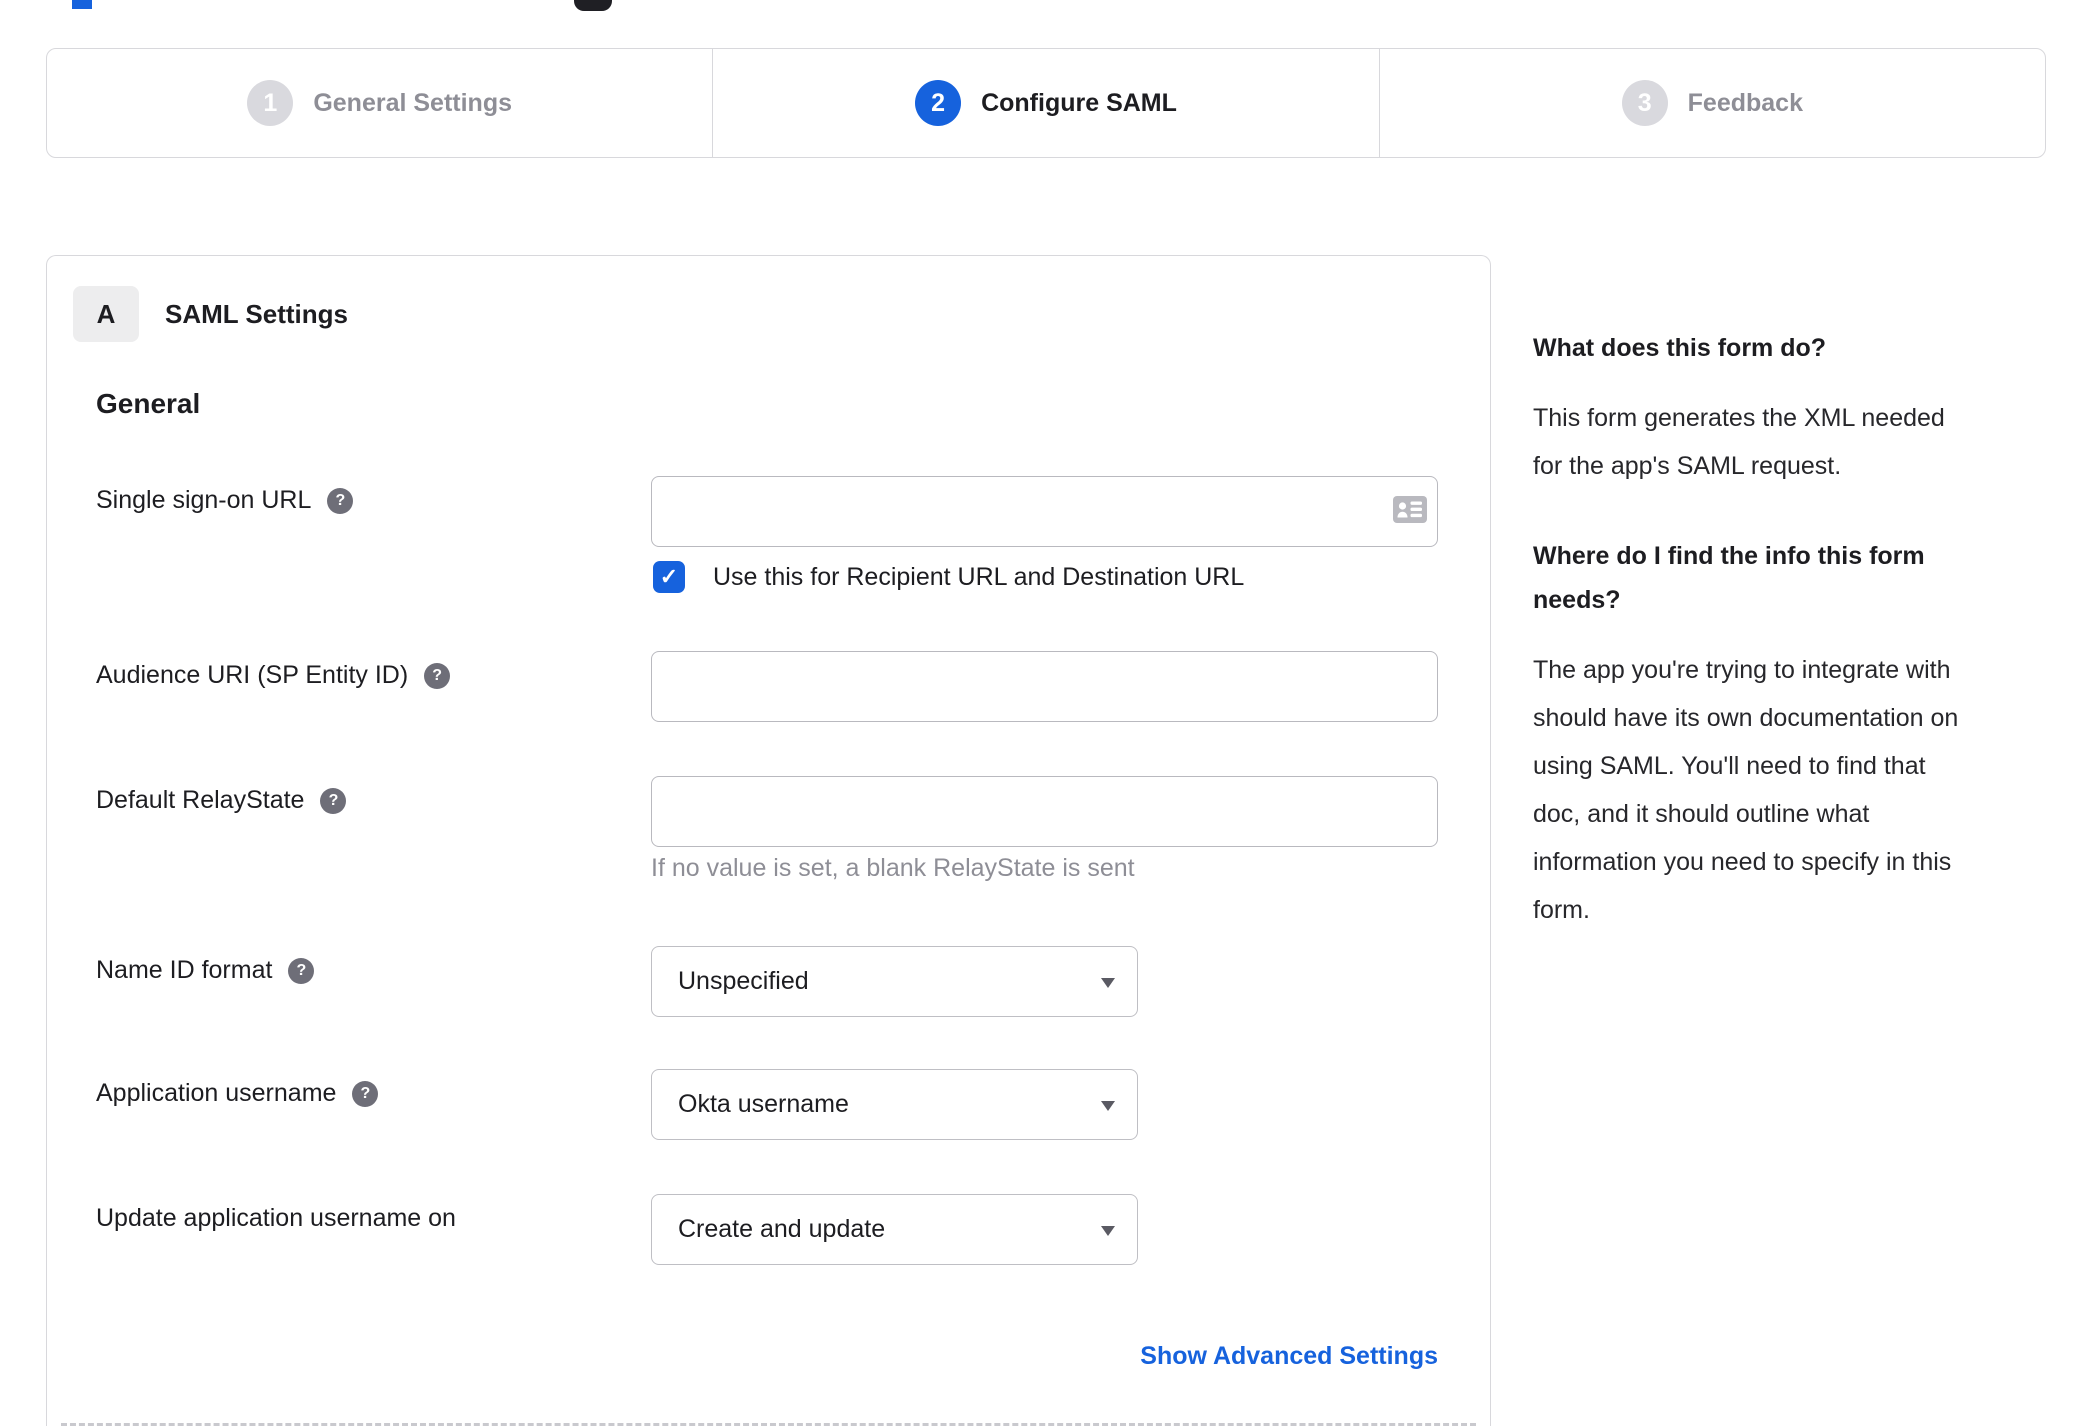 This screenshot has height=1426, width=2092. I want to click on step-general-settings: 1 General Settings, so click(379, 103).